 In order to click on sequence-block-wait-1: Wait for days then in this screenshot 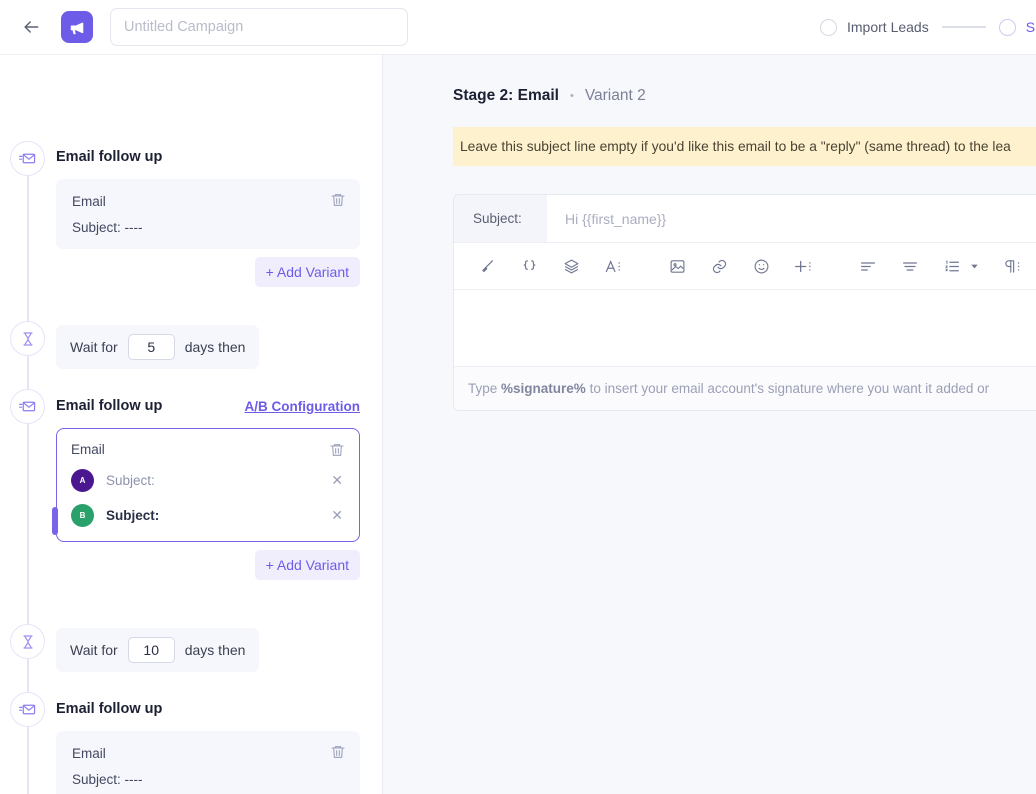, I will do `click(208, 347)`.